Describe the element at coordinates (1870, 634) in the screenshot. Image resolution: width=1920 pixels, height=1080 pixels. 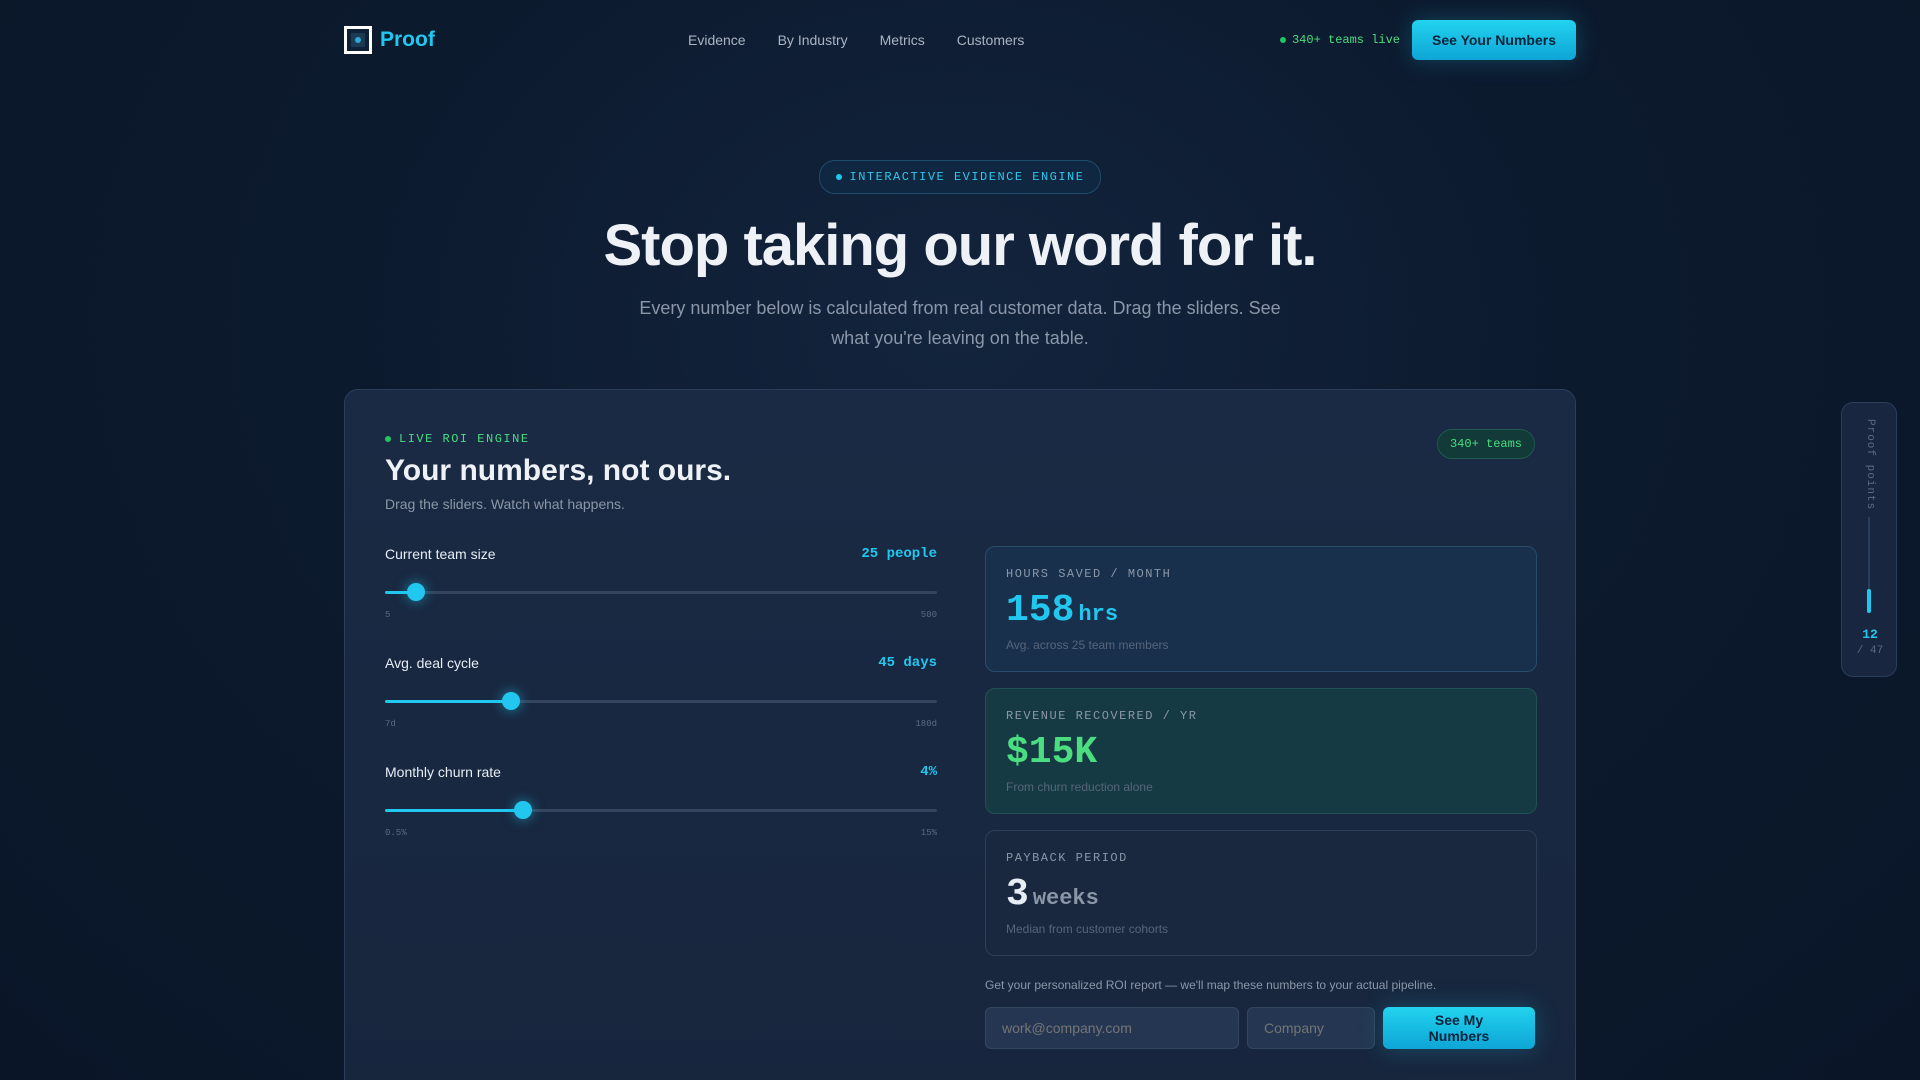
I see `rail-current-count: 12` at that location.